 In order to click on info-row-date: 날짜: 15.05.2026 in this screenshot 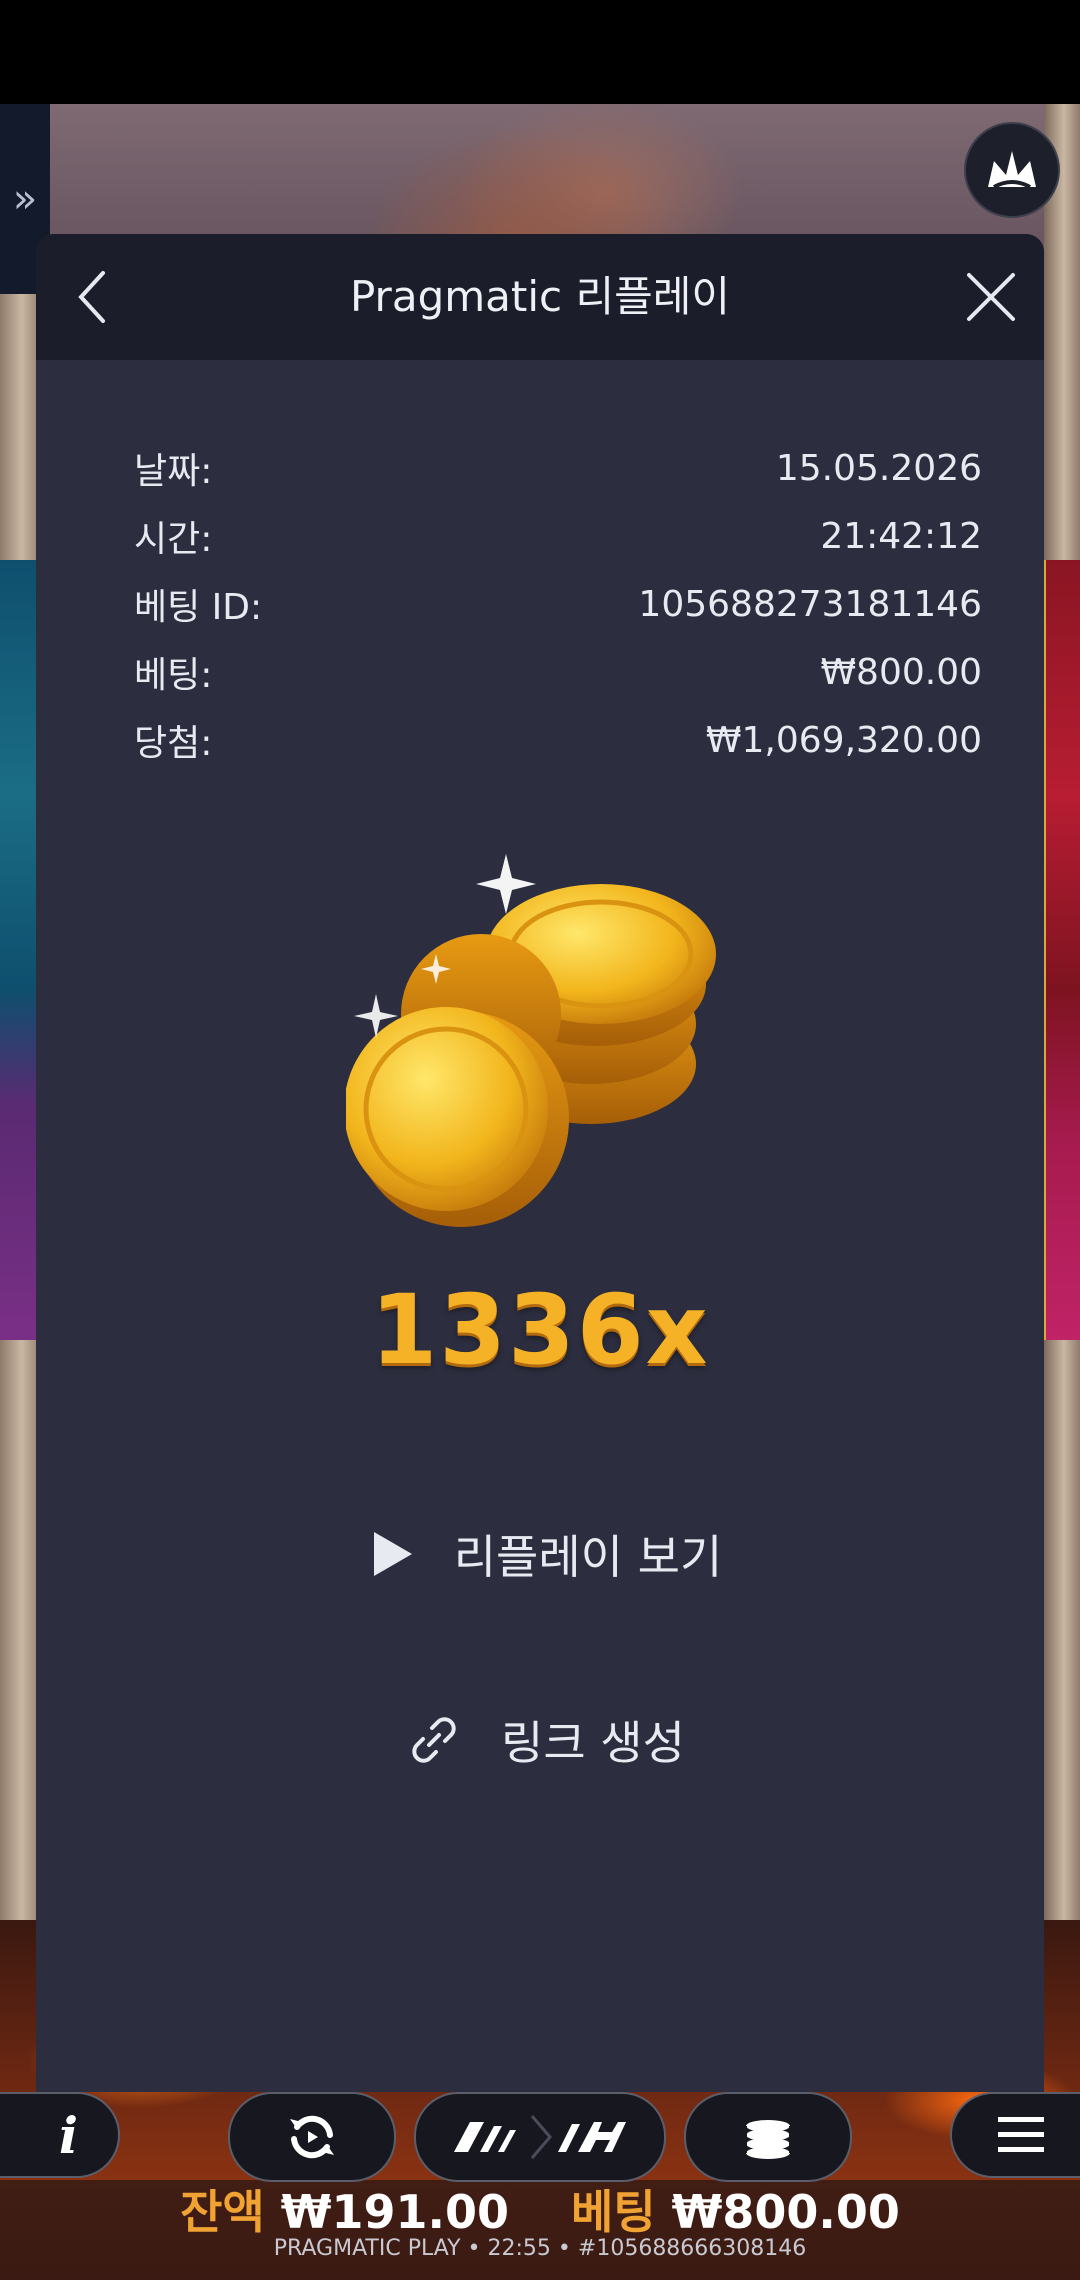, I will do `click(558, 468)`.